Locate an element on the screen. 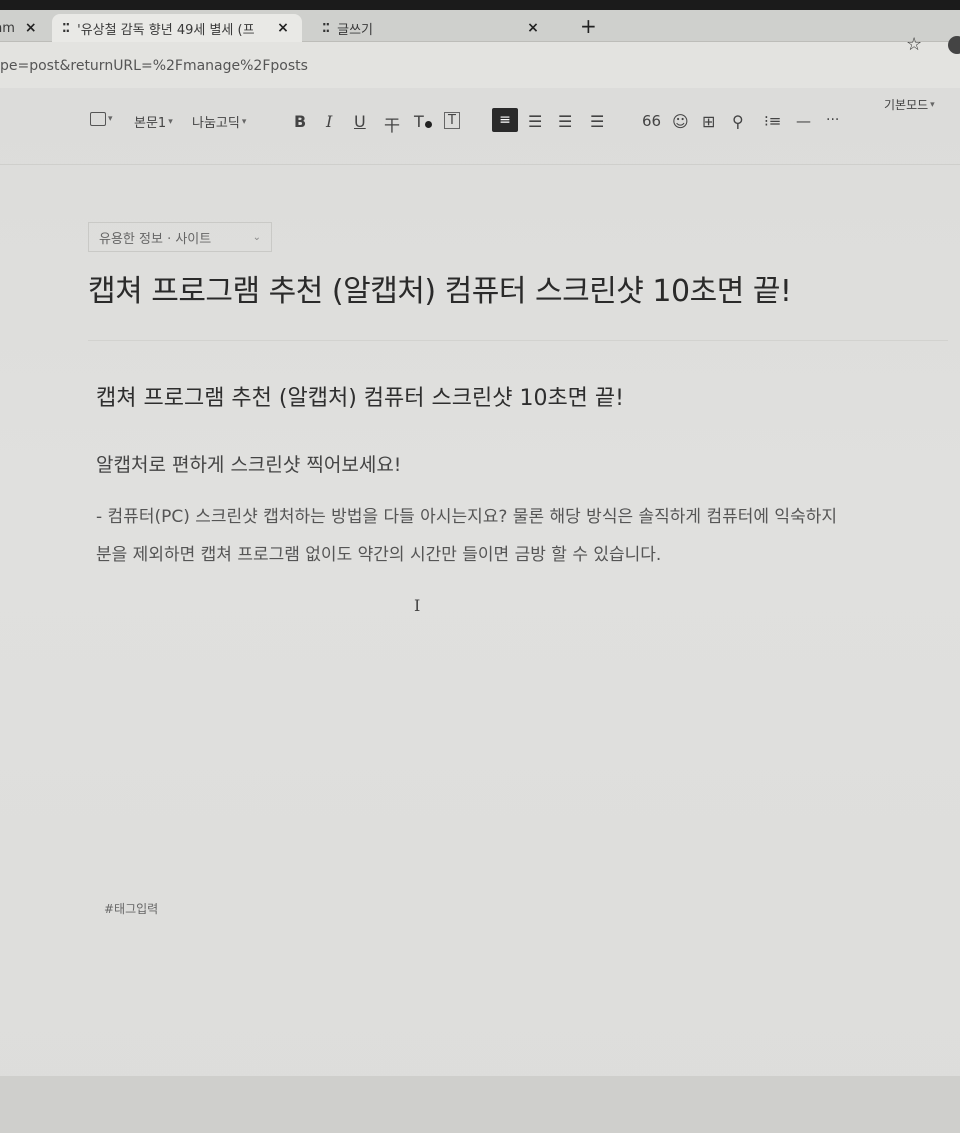 The width and height of the screenshot is (960, 1133). underline-button: U is located at coordinates (360, 121).